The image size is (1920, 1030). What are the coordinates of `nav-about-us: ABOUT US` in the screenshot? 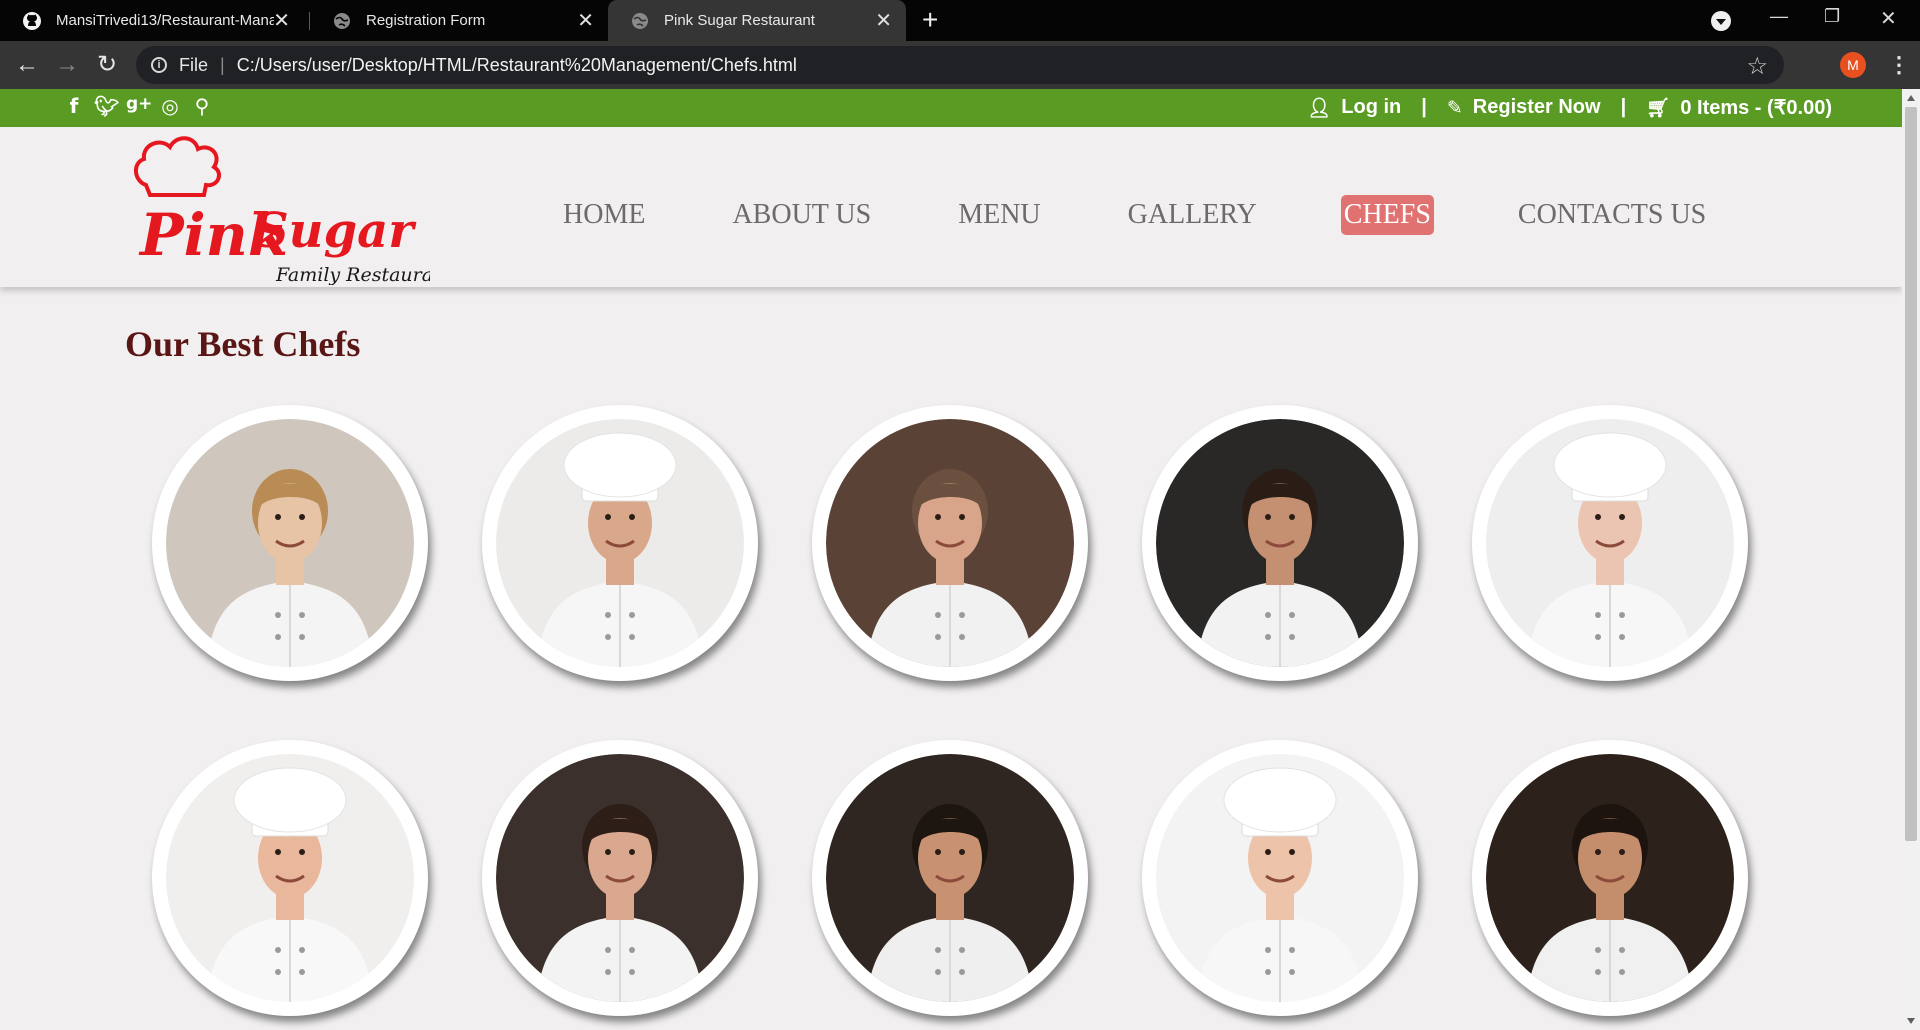 It's located at (801, 215).